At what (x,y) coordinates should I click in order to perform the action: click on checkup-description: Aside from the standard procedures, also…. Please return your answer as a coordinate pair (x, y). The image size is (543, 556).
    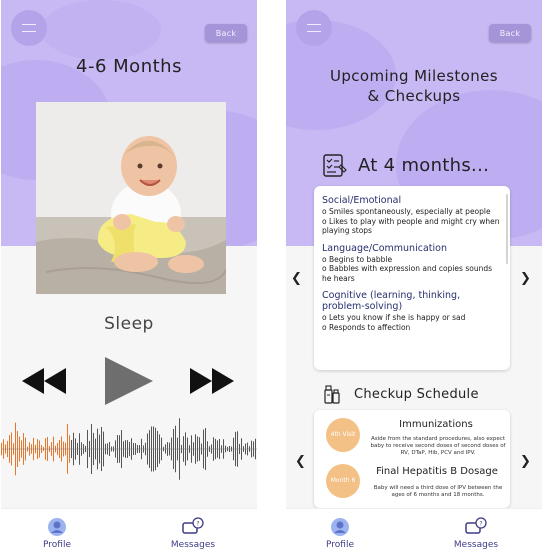
    Looking at the image, I should click on (438, 446).